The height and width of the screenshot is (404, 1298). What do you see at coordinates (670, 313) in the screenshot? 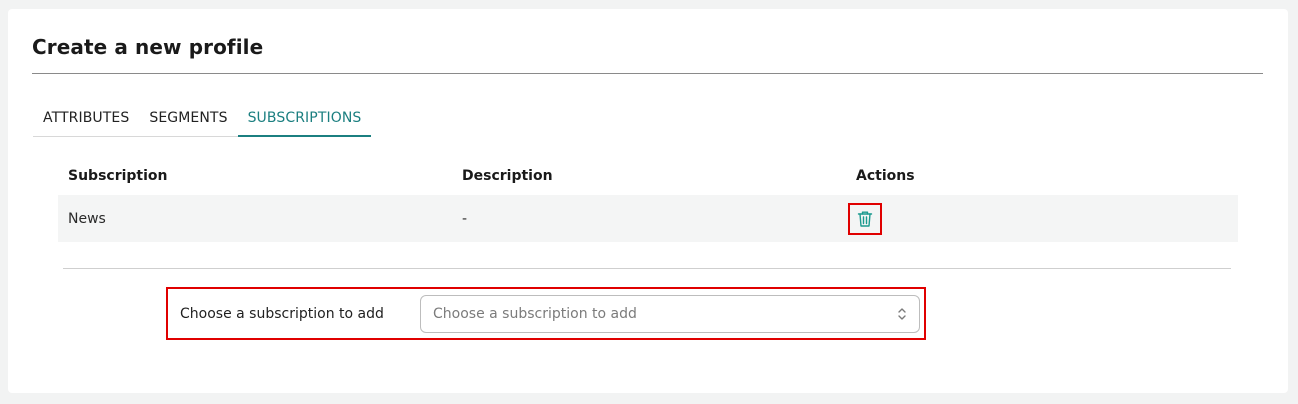
I see `subscription-select: Choose a subscription to add` at bounding box center [670, 313].